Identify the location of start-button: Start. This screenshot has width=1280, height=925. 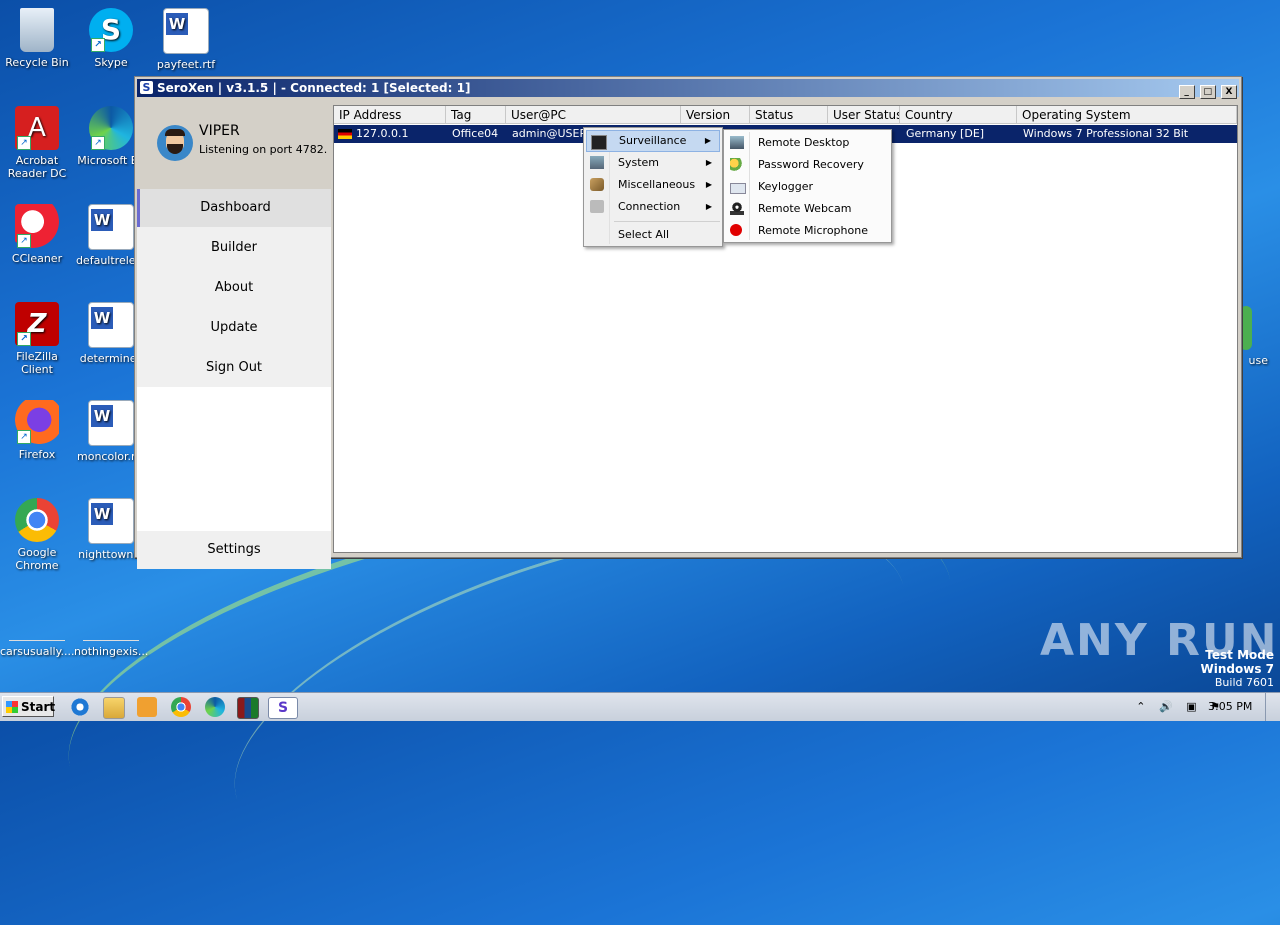
(29, 706).